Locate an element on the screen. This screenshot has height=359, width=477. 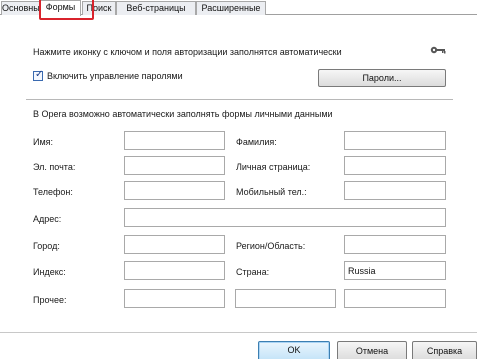
other-label: Прочее: is located at coordinates (50, 300).